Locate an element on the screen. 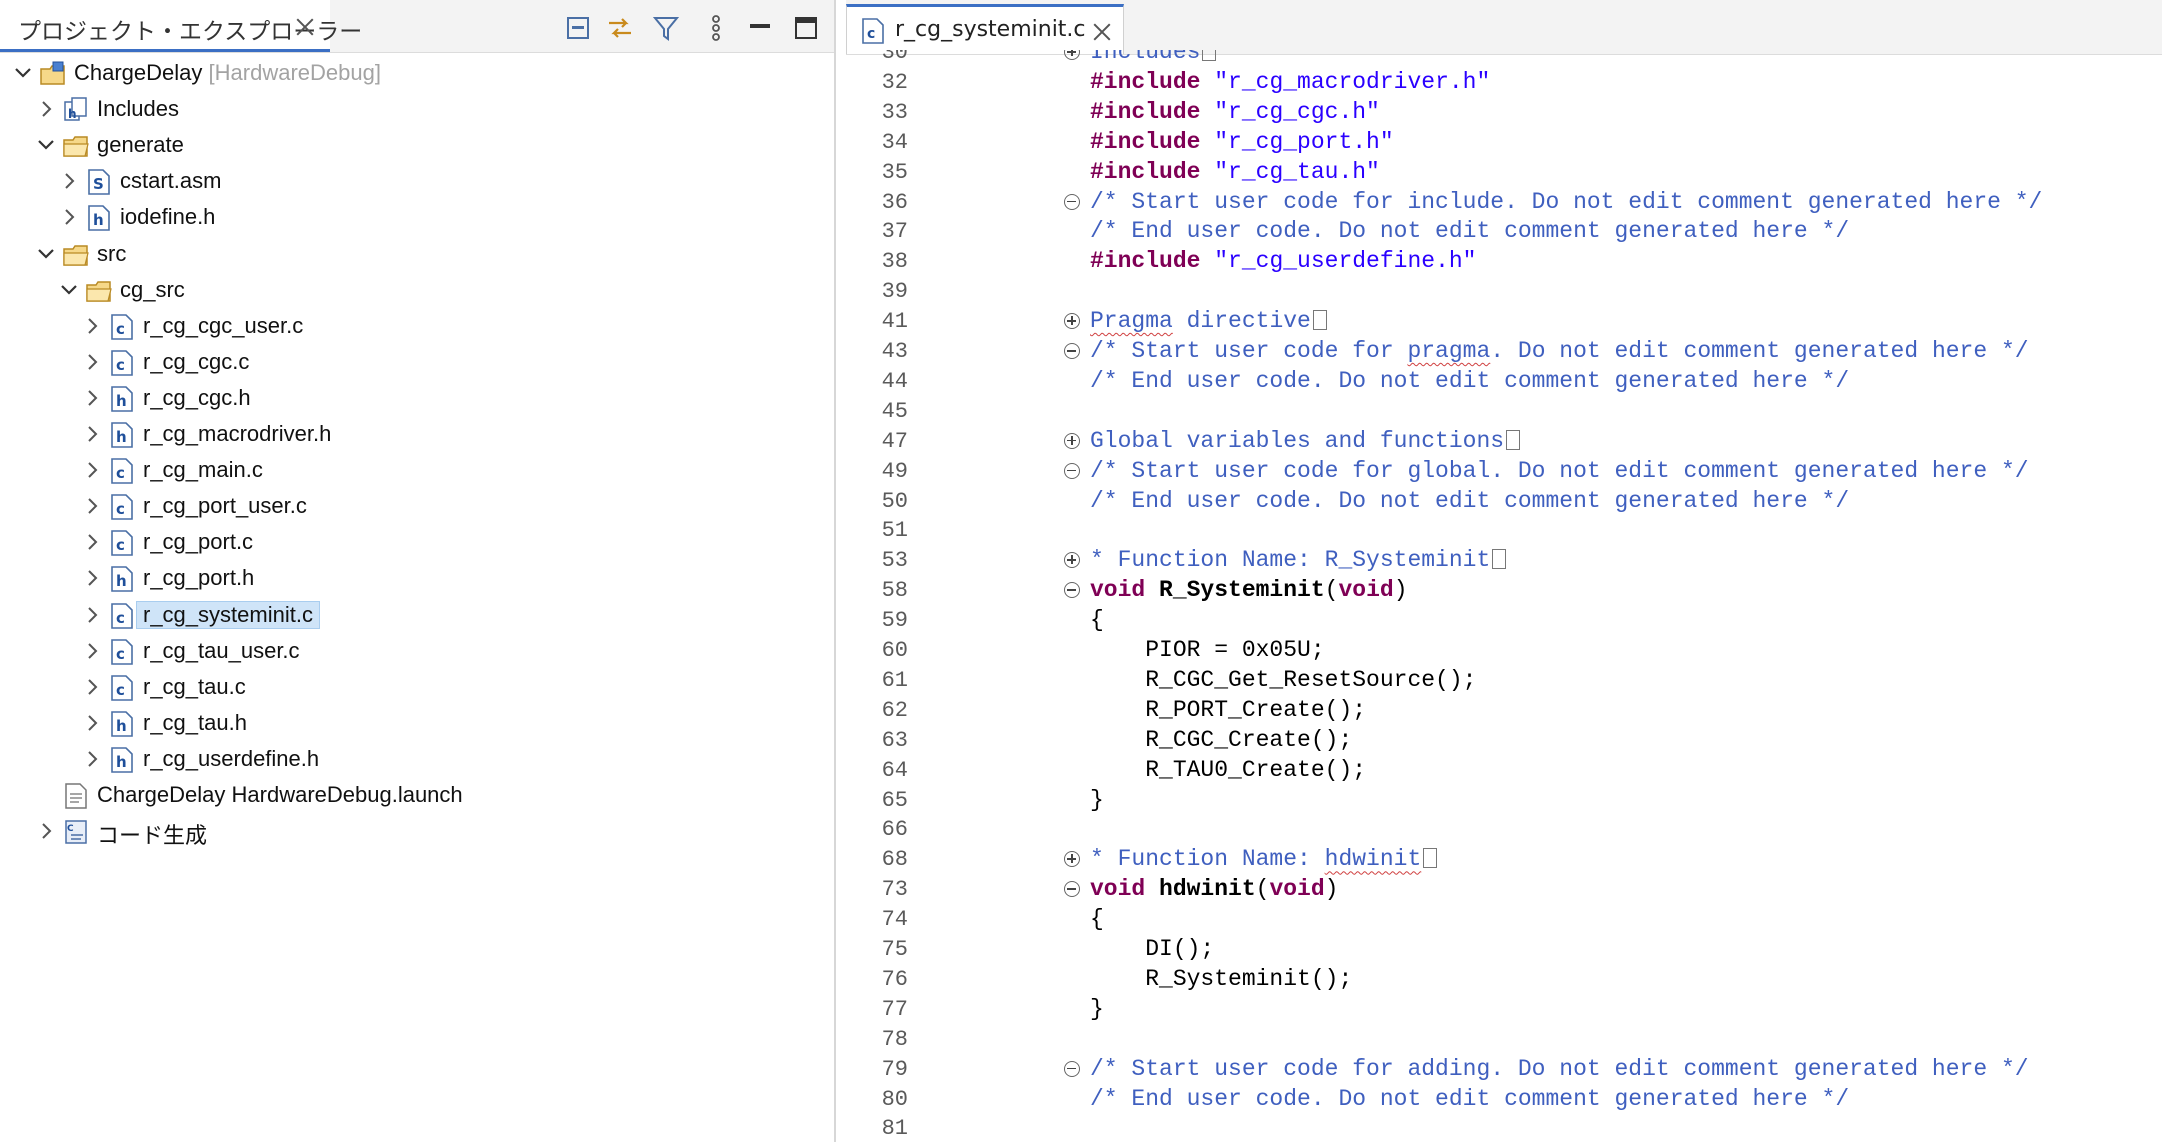 This screenshot has height=1142, width=2162. tree-item: generate is located at coordinates (417, 146).